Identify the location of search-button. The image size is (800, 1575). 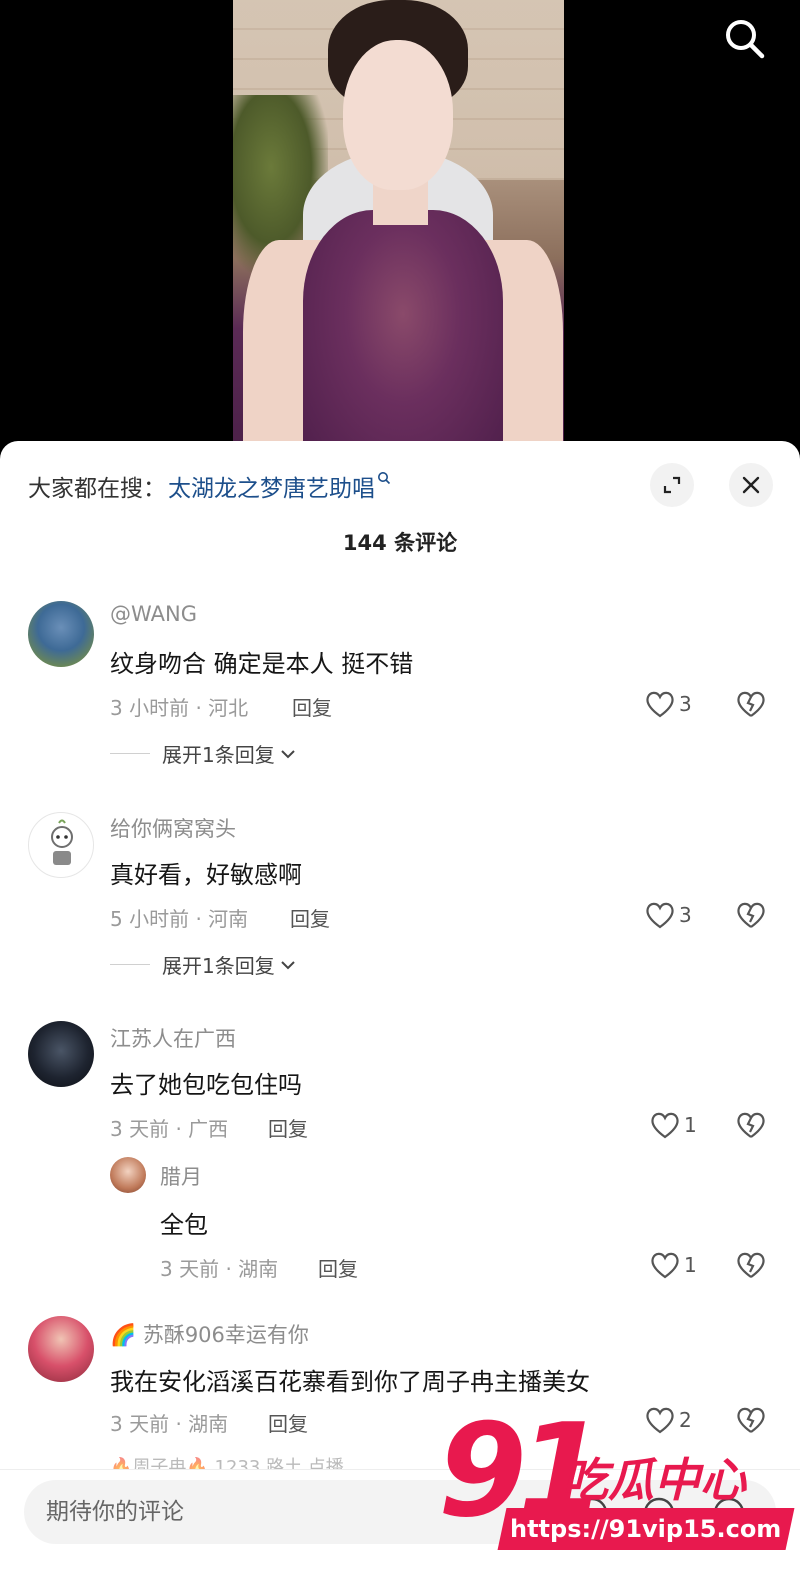
(745, 39).